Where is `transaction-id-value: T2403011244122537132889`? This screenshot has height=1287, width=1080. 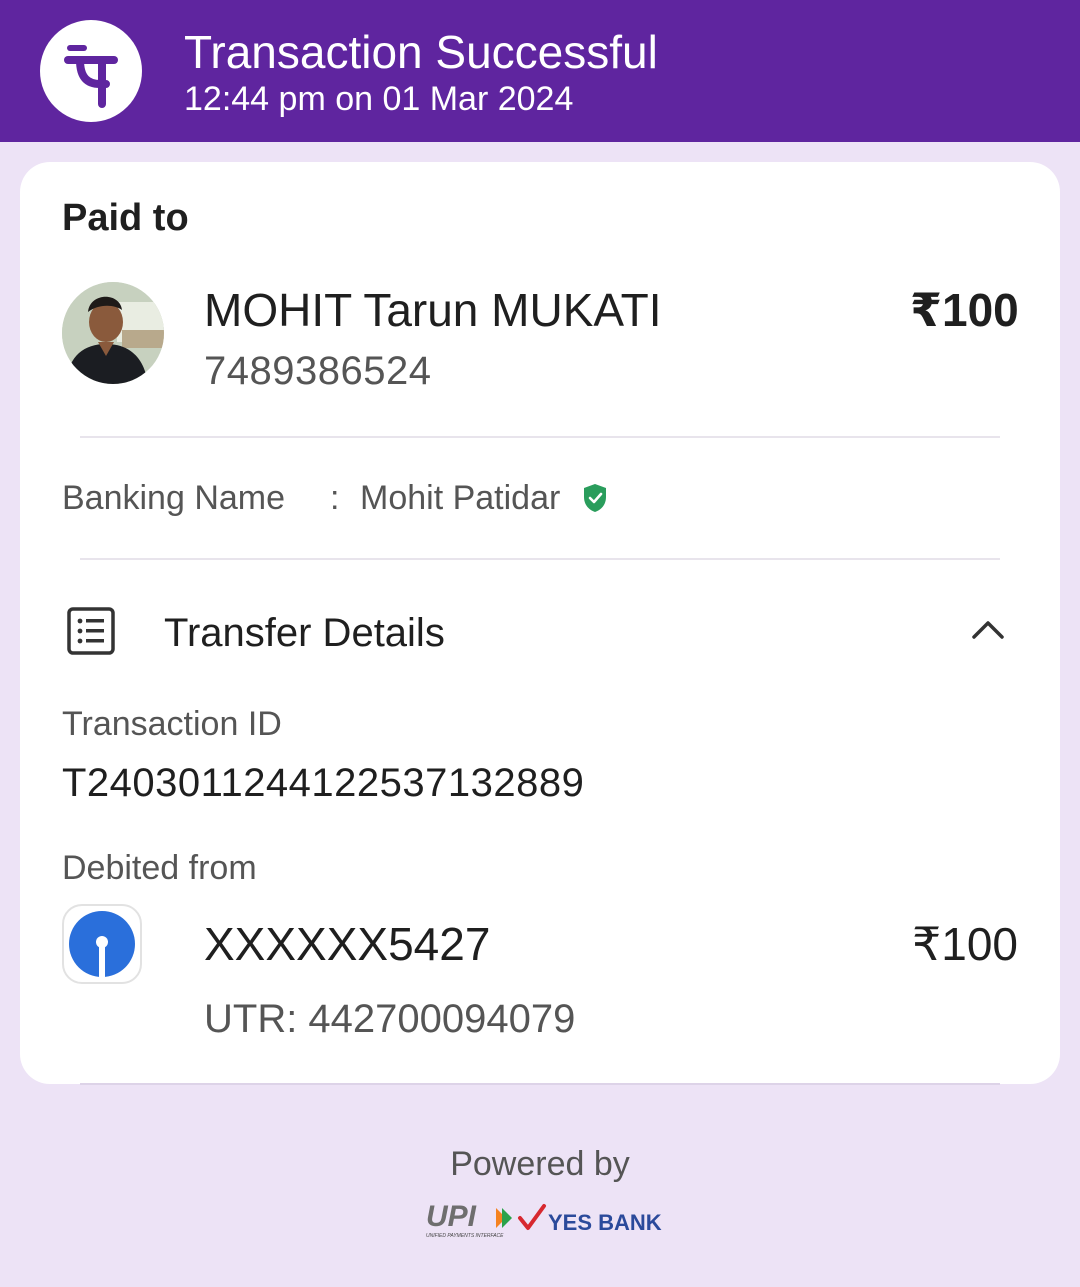
transaction-id-value: T2403011244122537132889 is located at coordinates (323, 783).